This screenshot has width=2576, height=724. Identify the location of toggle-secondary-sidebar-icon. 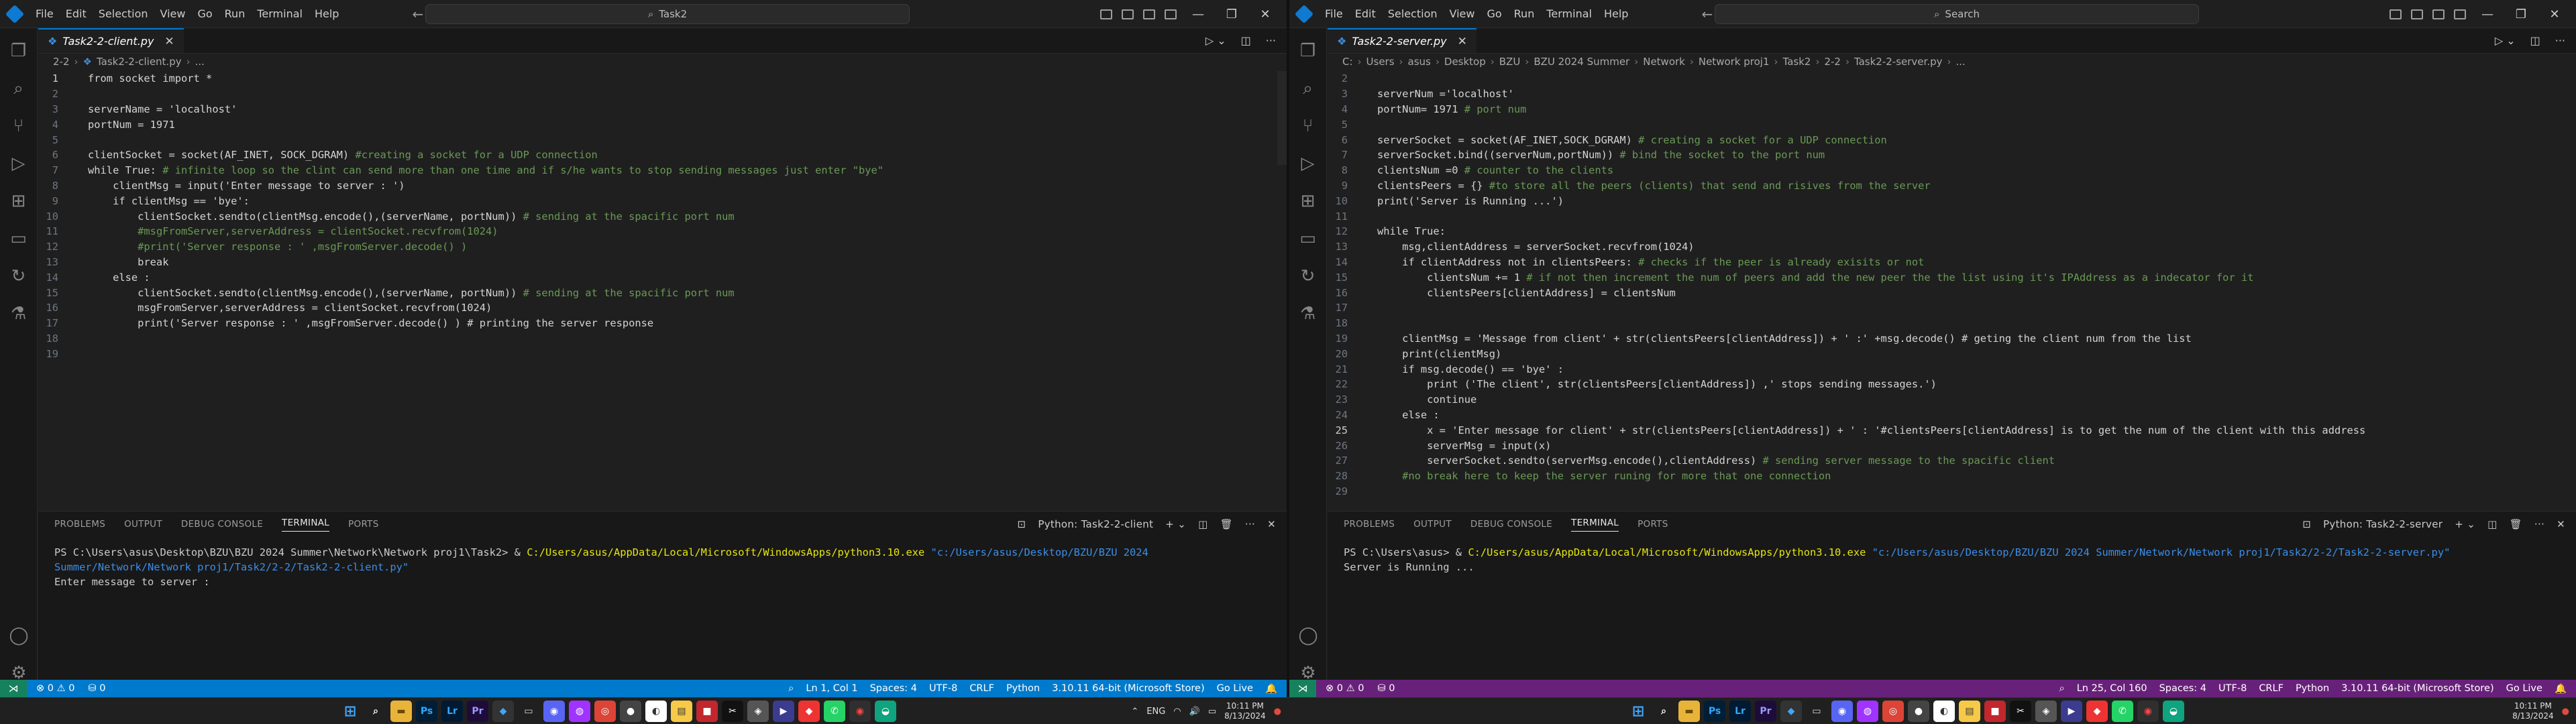
(2438, 14).